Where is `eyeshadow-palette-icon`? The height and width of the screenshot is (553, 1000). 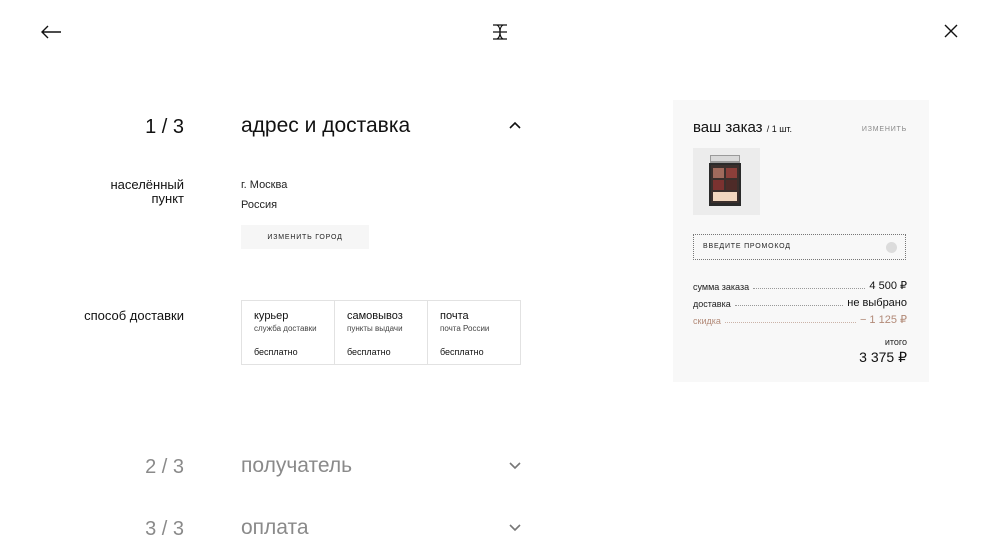 eyeshadow-palette-icon is located at coordinates (725, 180).